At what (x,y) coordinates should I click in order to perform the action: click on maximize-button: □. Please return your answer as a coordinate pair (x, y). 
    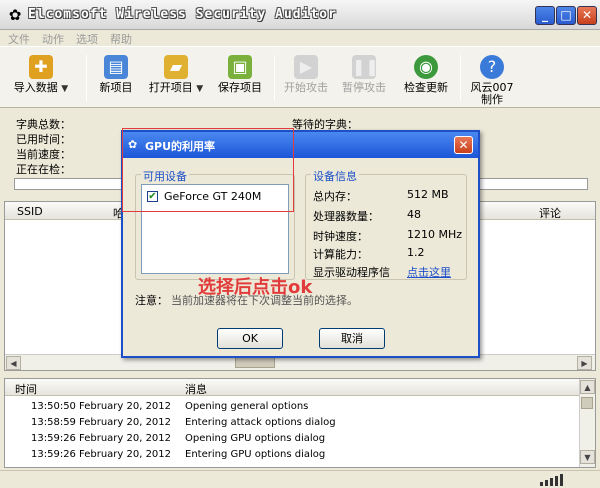
    Looking at the image, I should click on (566, 15).